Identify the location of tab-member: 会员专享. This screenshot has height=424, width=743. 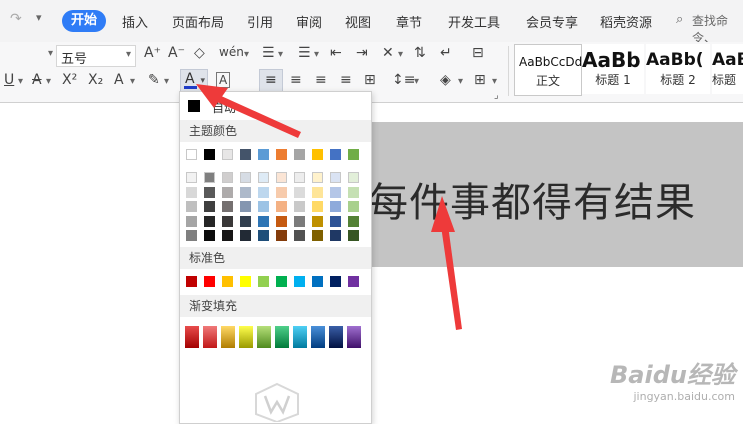
(552, 21).